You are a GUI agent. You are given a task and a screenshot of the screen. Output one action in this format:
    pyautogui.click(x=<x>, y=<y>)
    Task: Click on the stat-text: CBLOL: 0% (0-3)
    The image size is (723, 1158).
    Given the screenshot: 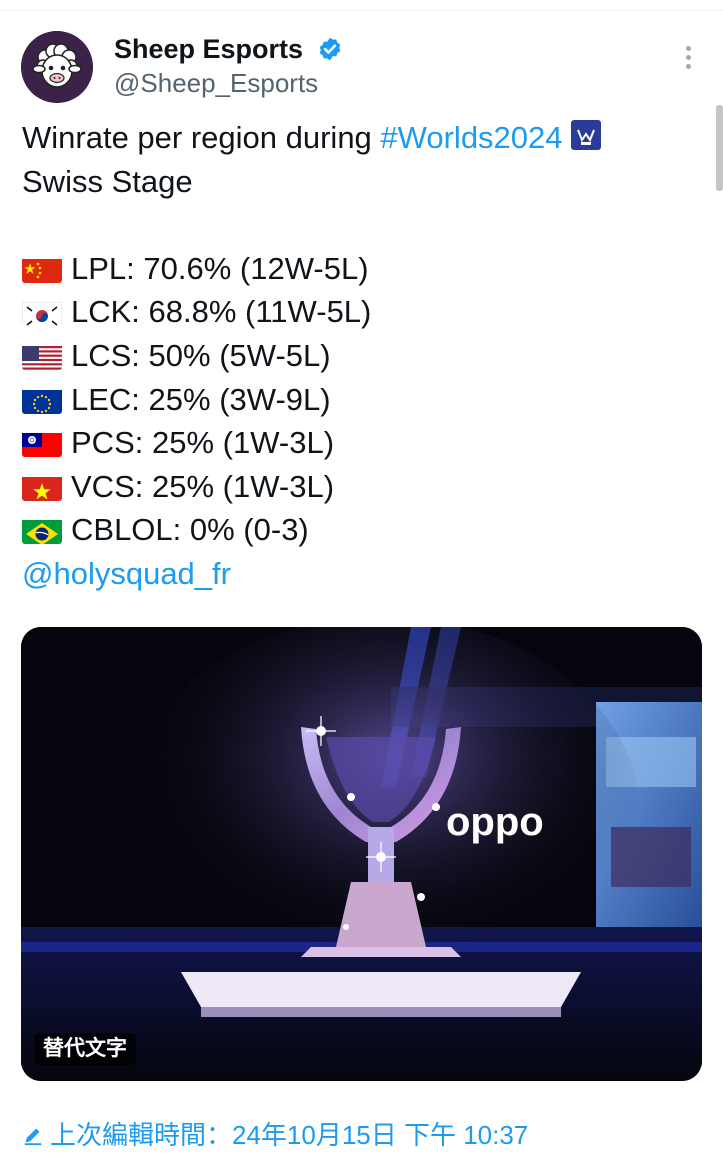 What is the action you would take?
    pyautogui.click(x=190, y=530)
    